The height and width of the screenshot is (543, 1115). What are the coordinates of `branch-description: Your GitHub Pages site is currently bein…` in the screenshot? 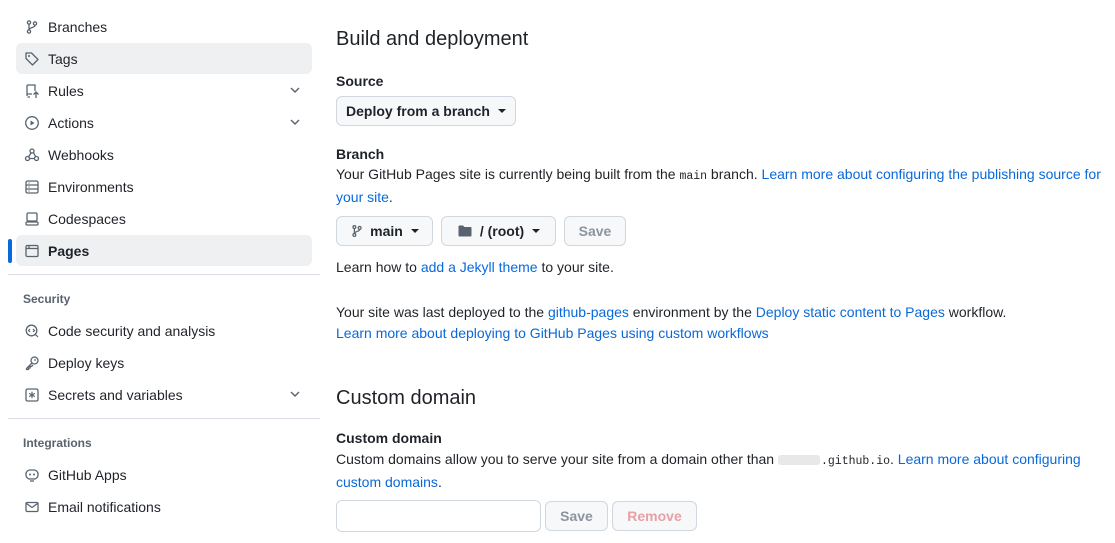 It's located at (721, 186).